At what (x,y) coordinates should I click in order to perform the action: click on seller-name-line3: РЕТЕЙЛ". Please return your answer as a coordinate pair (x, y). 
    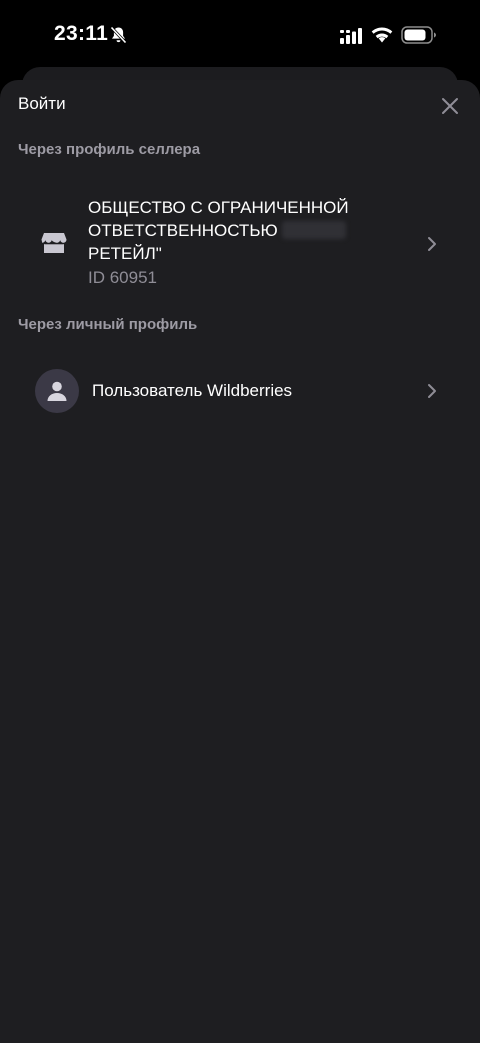
    Looking at the image, I should click on (125, 253).